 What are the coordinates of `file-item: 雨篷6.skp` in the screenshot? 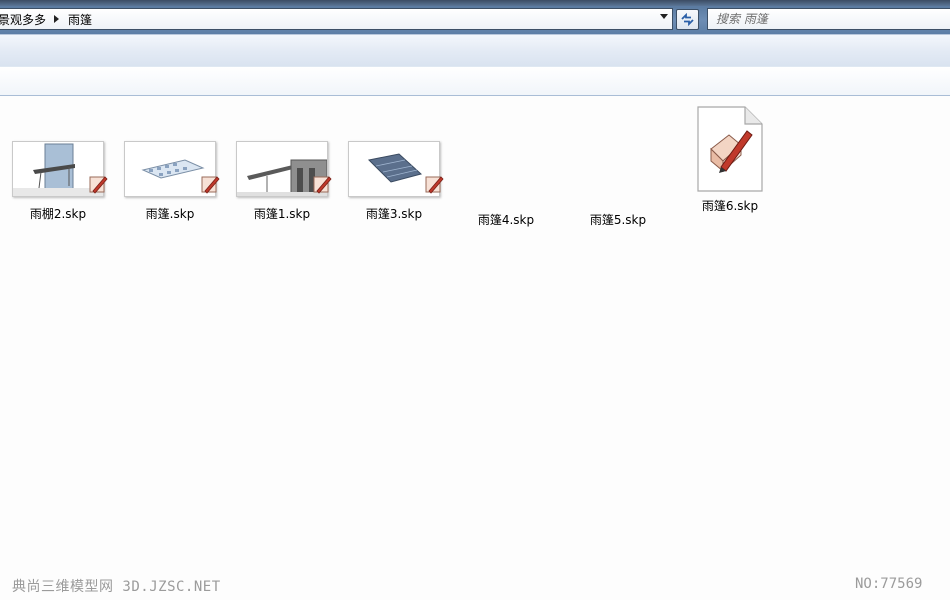 It's located at (730, 160).